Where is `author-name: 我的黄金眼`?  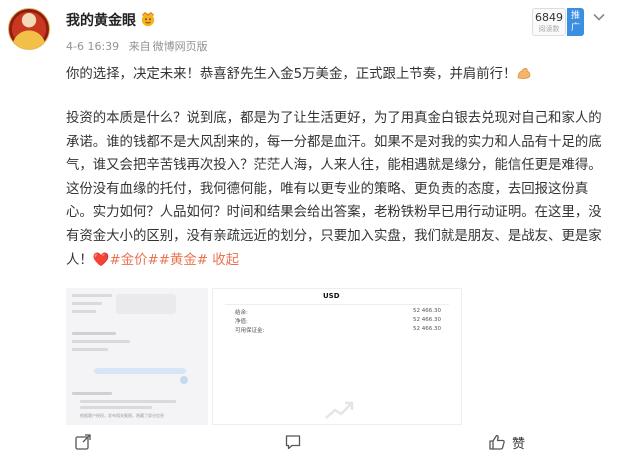
author-name: 我的黄金眼 is located at coordinates (101, 21).